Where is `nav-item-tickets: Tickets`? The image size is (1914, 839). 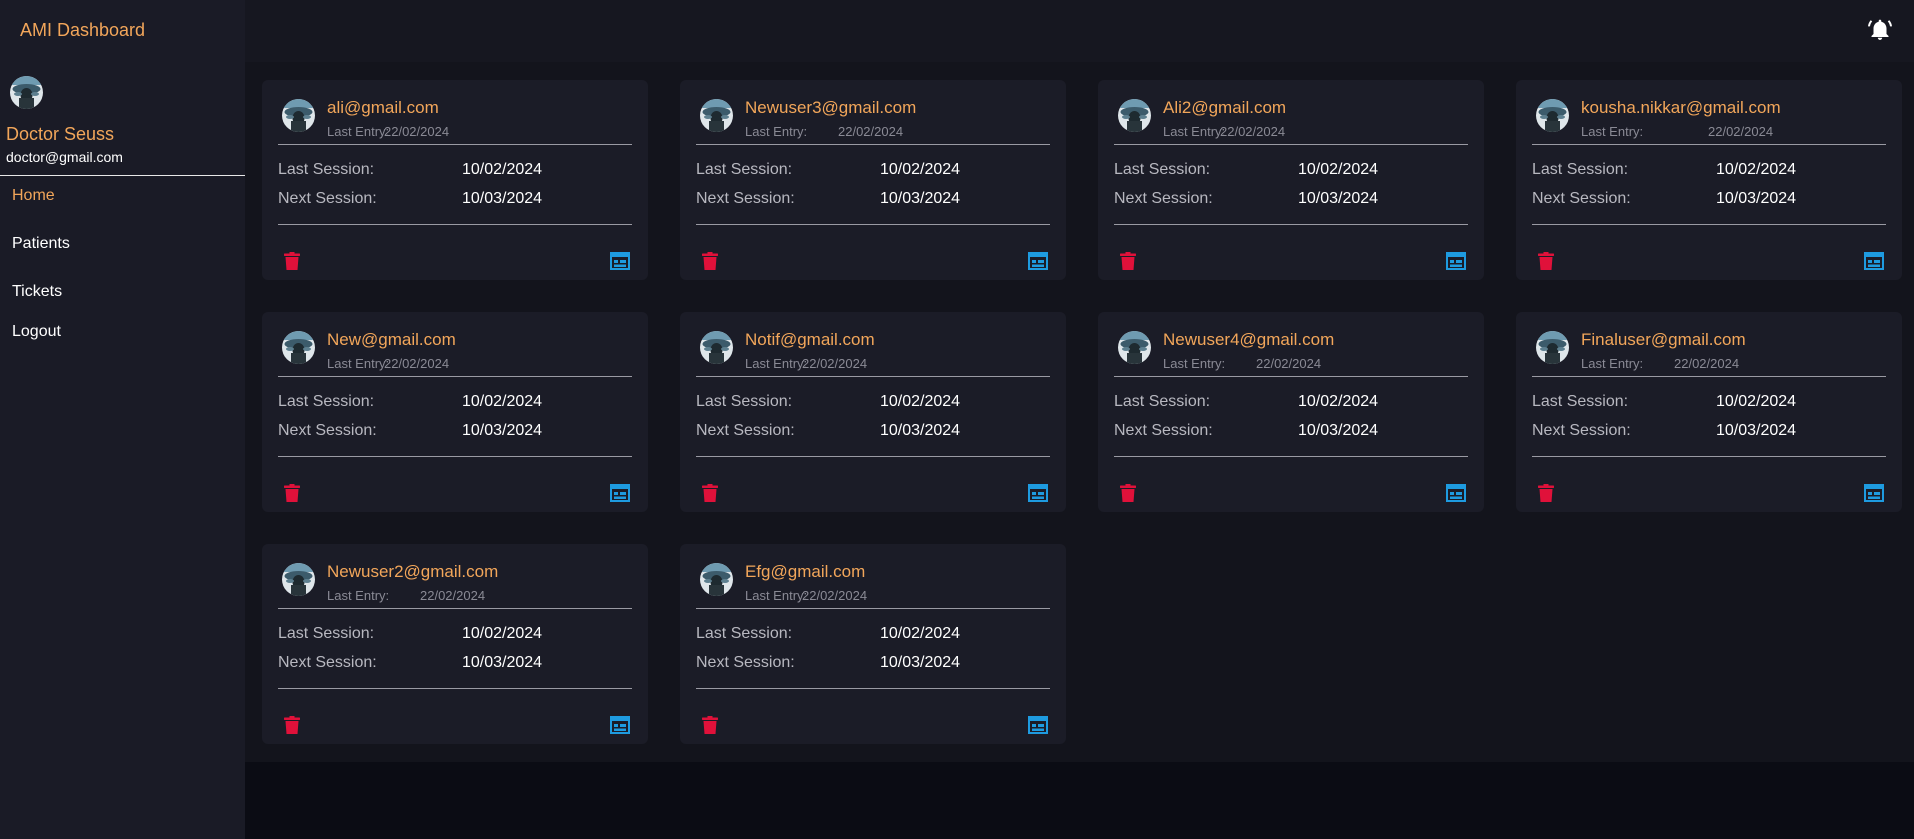
nav-item-tickets: Tickets is located at coordinates (37, 292).